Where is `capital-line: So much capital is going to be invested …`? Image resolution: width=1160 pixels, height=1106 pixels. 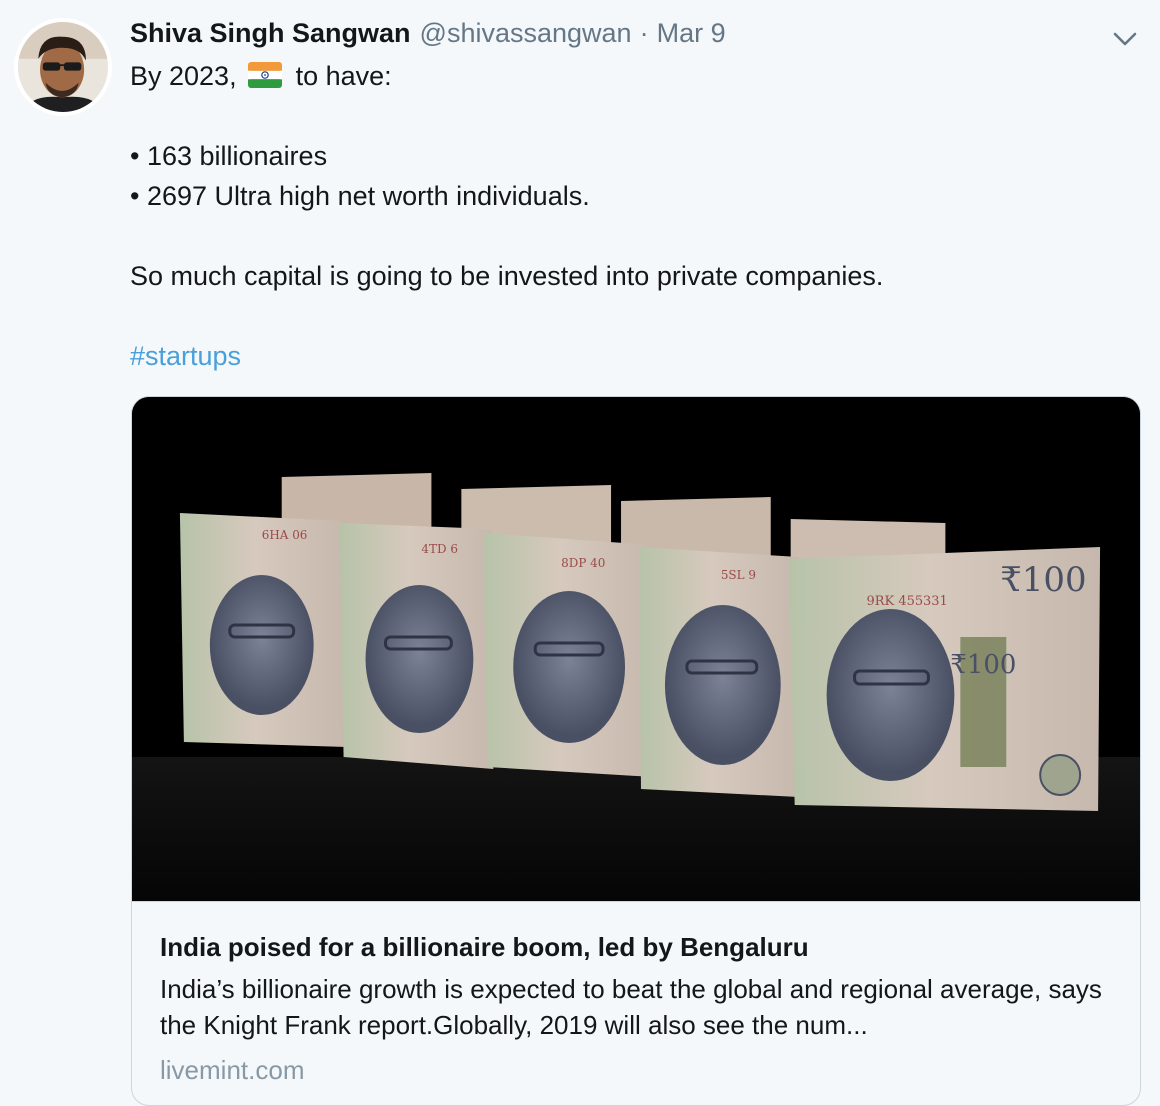 capital-line: So much capital is going to be invested … is located at coordinates (507, 276).